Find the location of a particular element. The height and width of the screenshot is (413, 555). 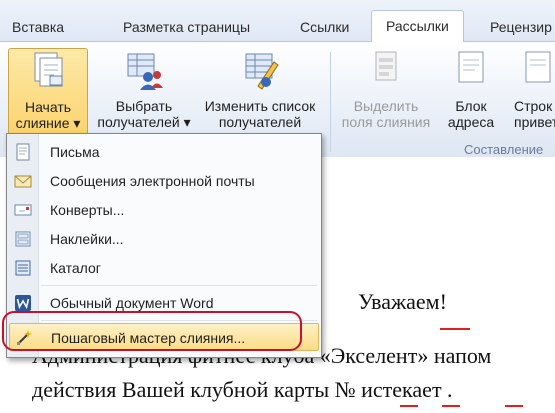

menu-item-email-messages: Сообщения электронной почты is located at coordinates (164, 181).